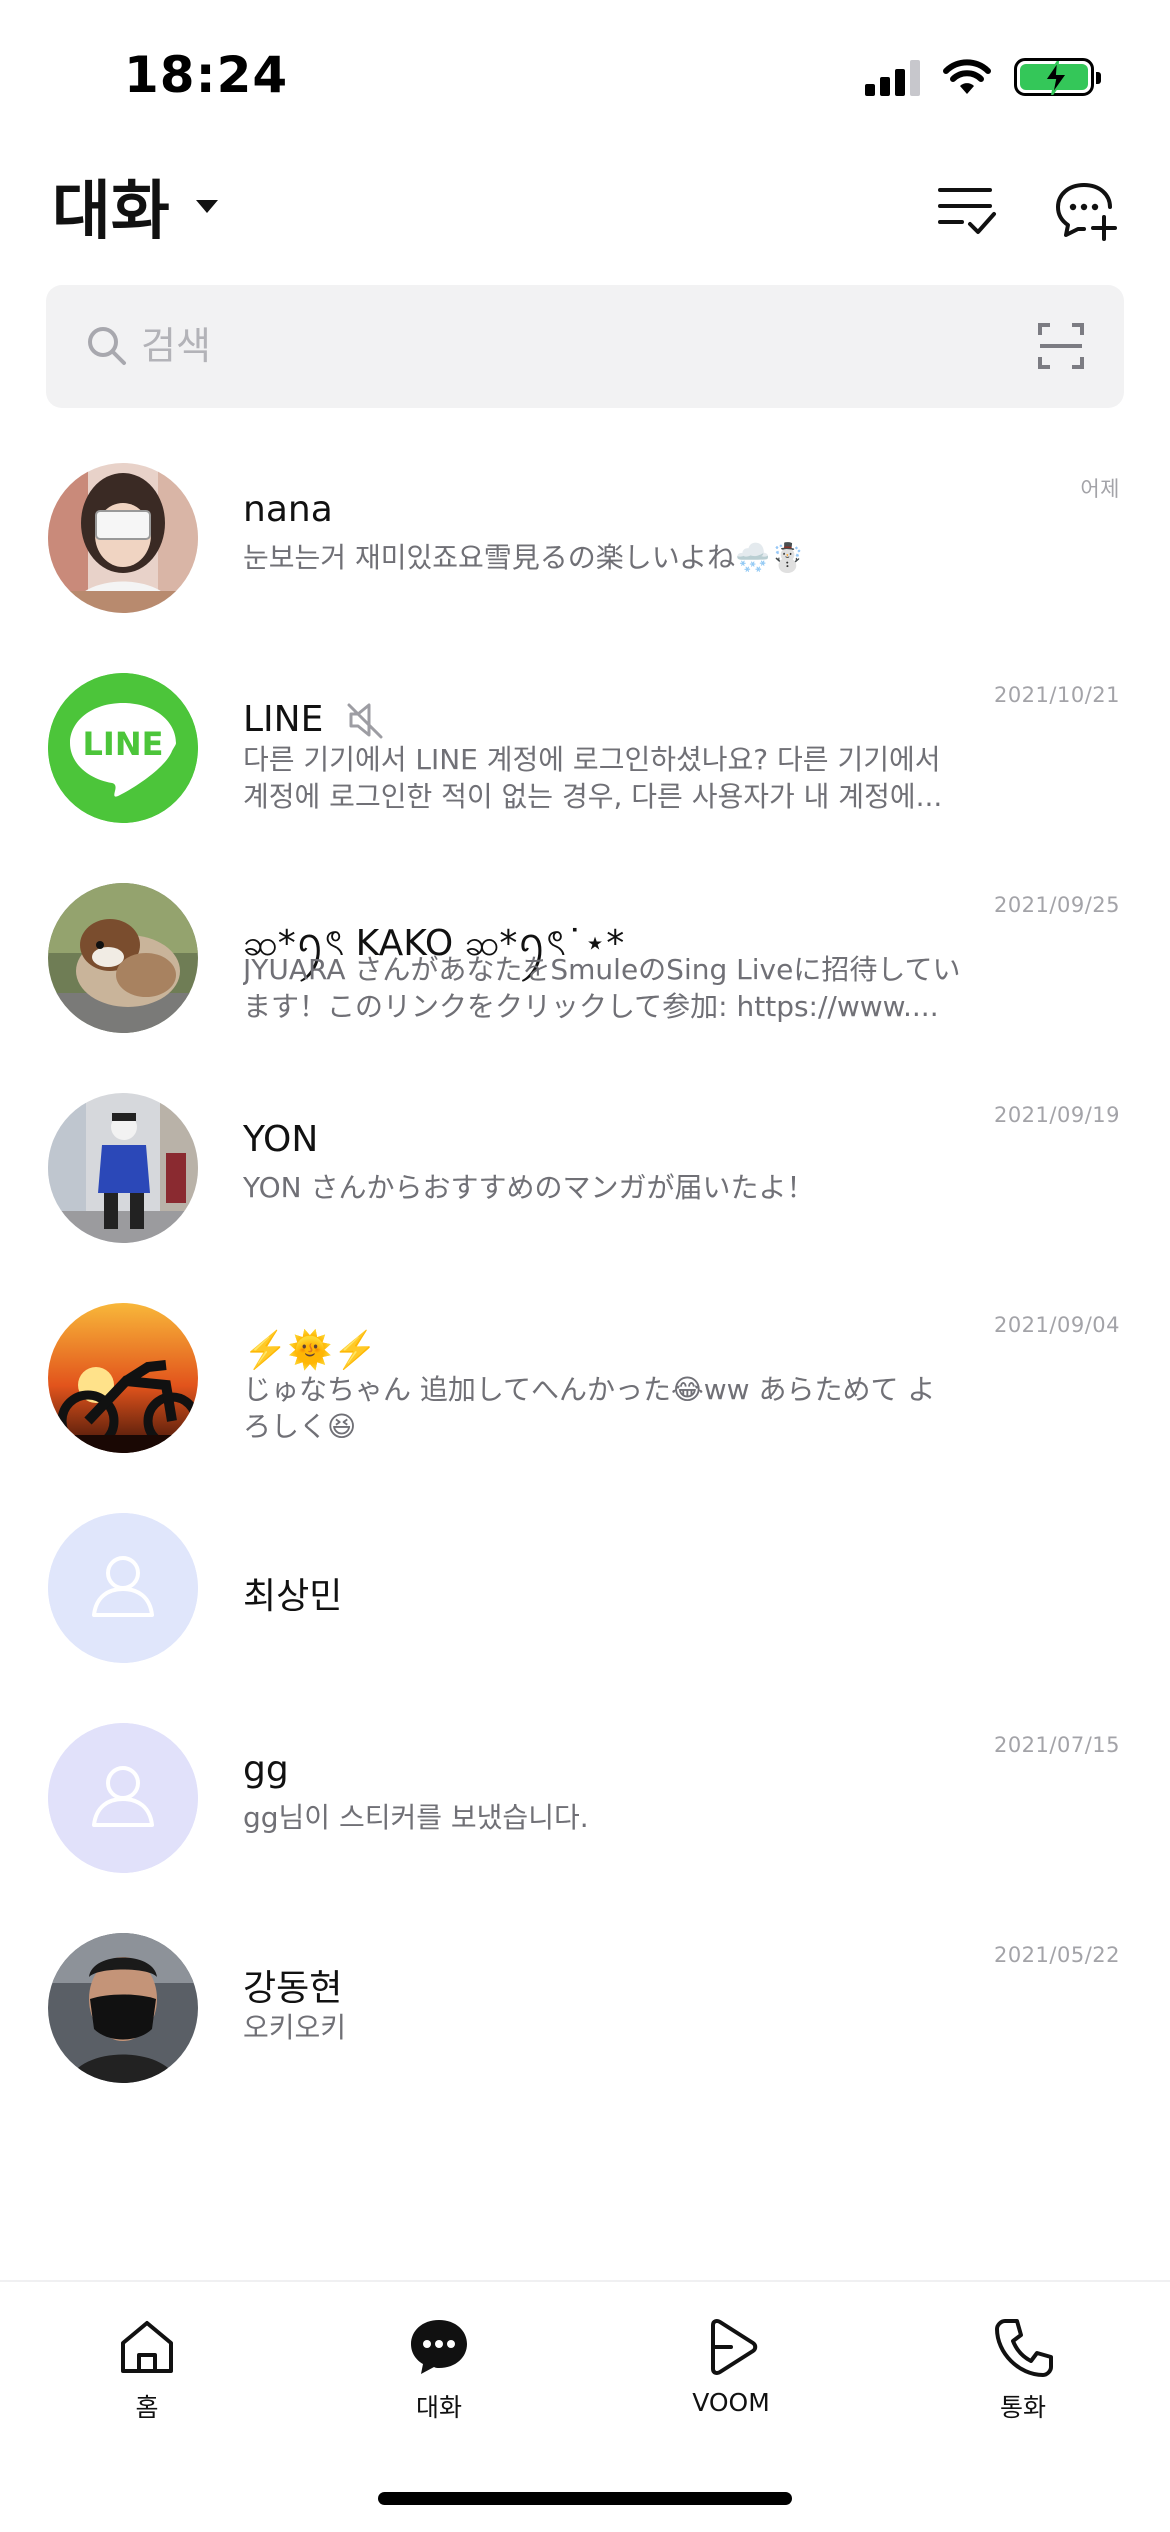 Image resolution: width=1170 pixels, height=2532 pixels. I want to click on tab-label: VOOM, so click(731, 2402).